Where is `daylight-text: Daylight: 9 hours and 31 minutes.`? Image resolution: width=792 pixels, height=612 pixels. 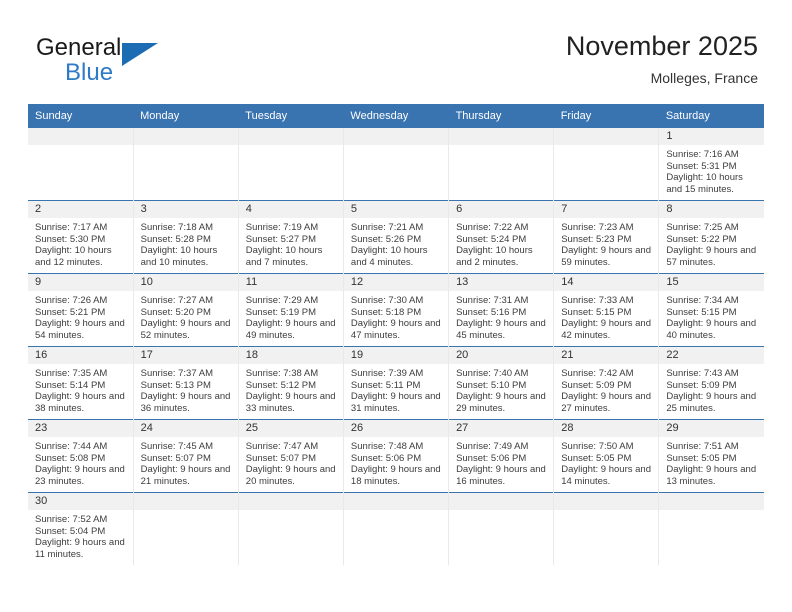 daylight-text: Daylight: 9 hours and 31 minutes. is located at coordinates (395, 402).